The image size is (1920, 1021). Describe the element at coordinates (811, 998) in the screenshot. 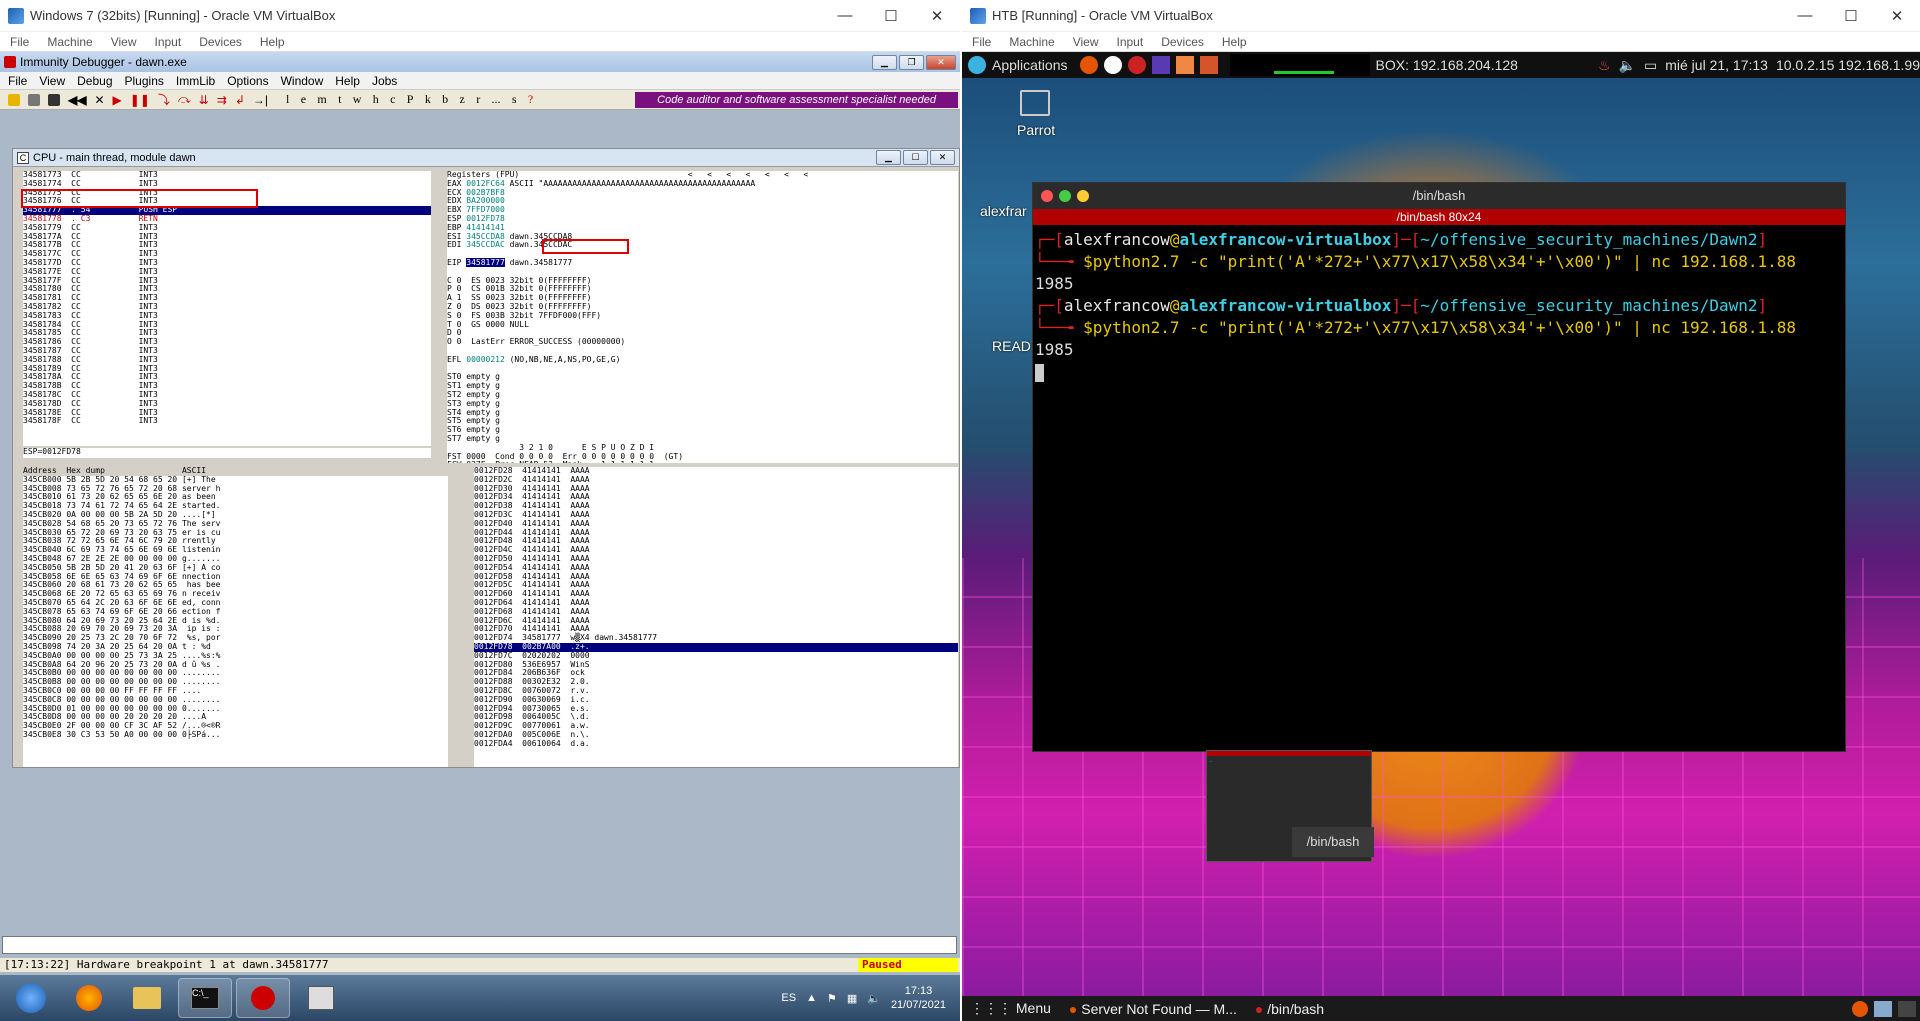

I see `tray-arrow-icon: ▲` at that location.